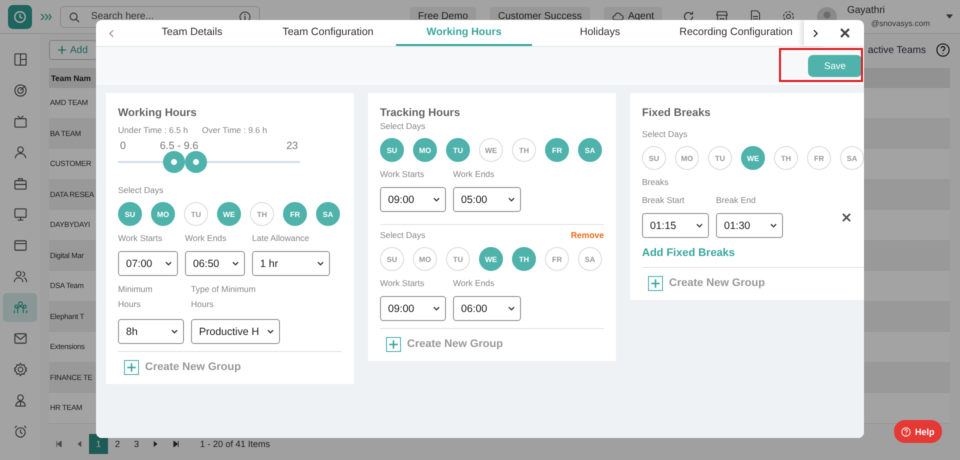  Describe the element at coordinates (156, 443) in the screenshot. I see `next-page-icon` at that location.